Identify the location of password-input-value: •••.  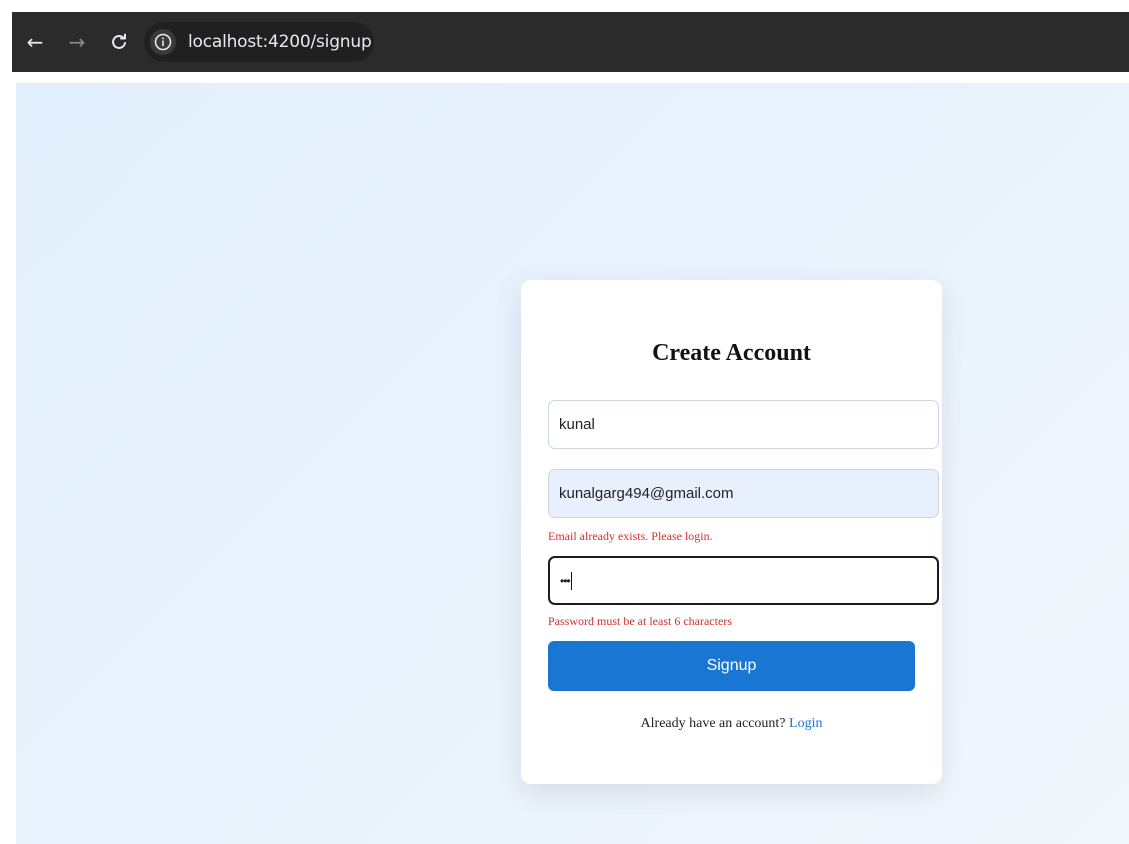
(565, 580).